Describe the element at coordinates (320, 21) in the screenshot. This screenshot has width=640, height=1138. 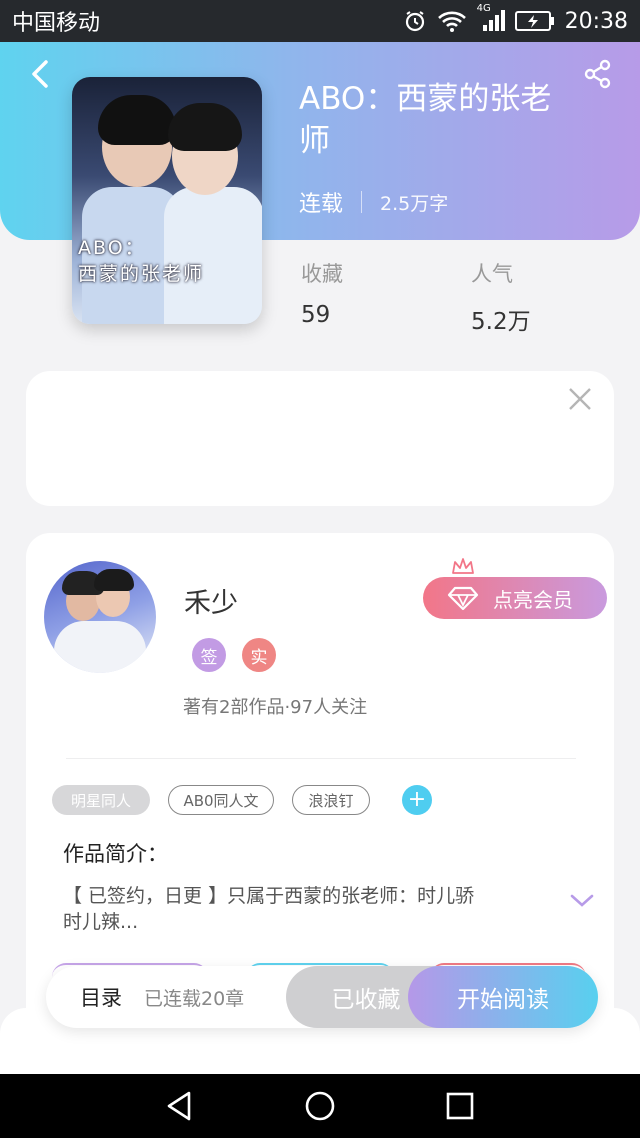
I see `status-bar: 中国移动 4G 20:38` at that location.